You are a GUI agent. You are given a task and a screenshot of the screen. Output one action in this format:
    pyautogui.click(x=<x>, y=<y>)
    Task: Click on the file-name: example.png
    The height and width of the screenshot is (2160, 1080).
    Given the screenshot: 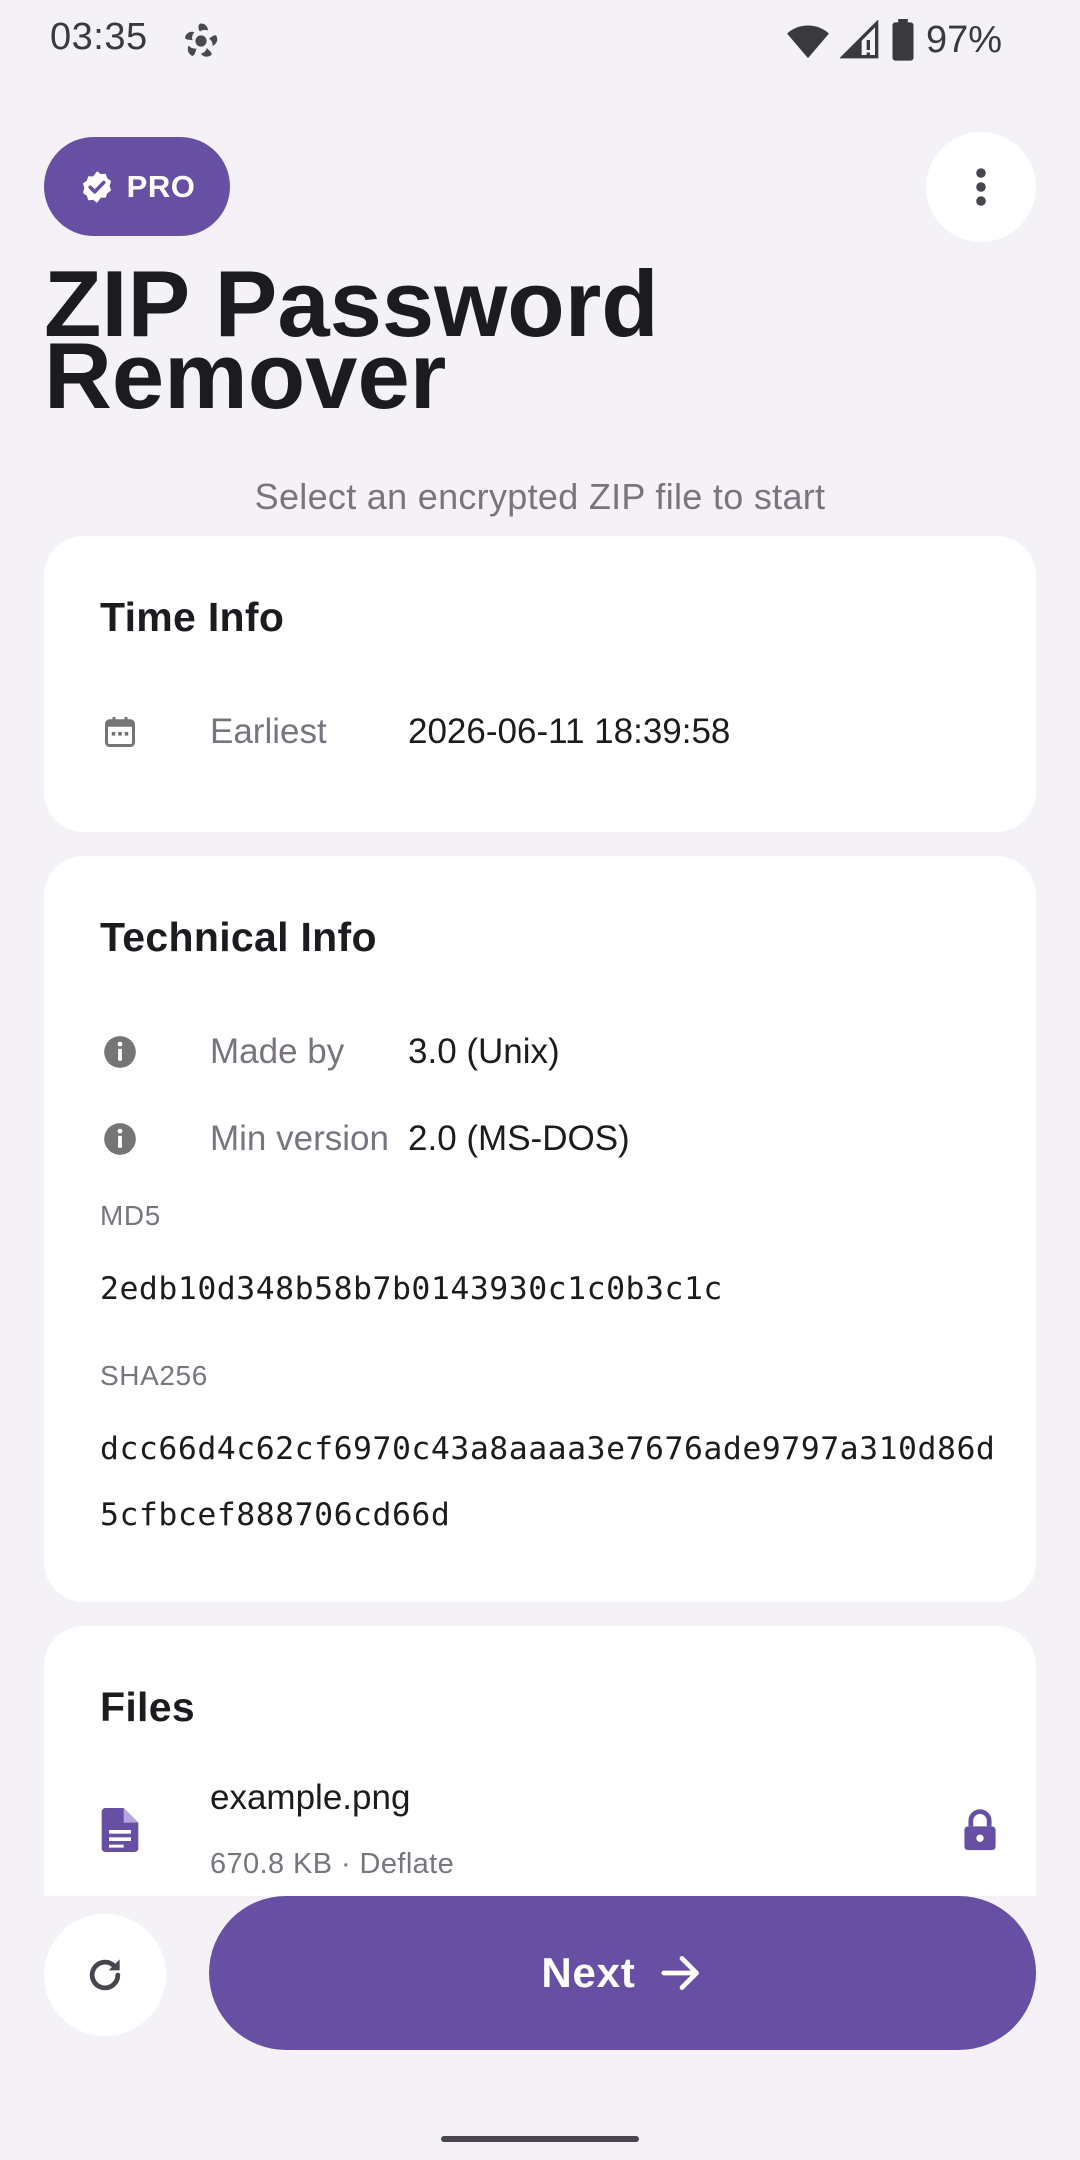 What is the action you would take?
    pyautogui.click(x=310, y=1797)
    